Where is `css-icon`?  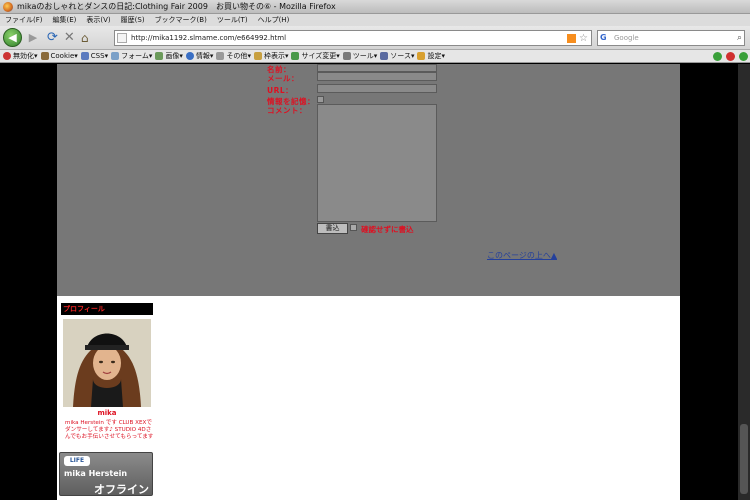 css-icon is located at coordinates (84, 56).